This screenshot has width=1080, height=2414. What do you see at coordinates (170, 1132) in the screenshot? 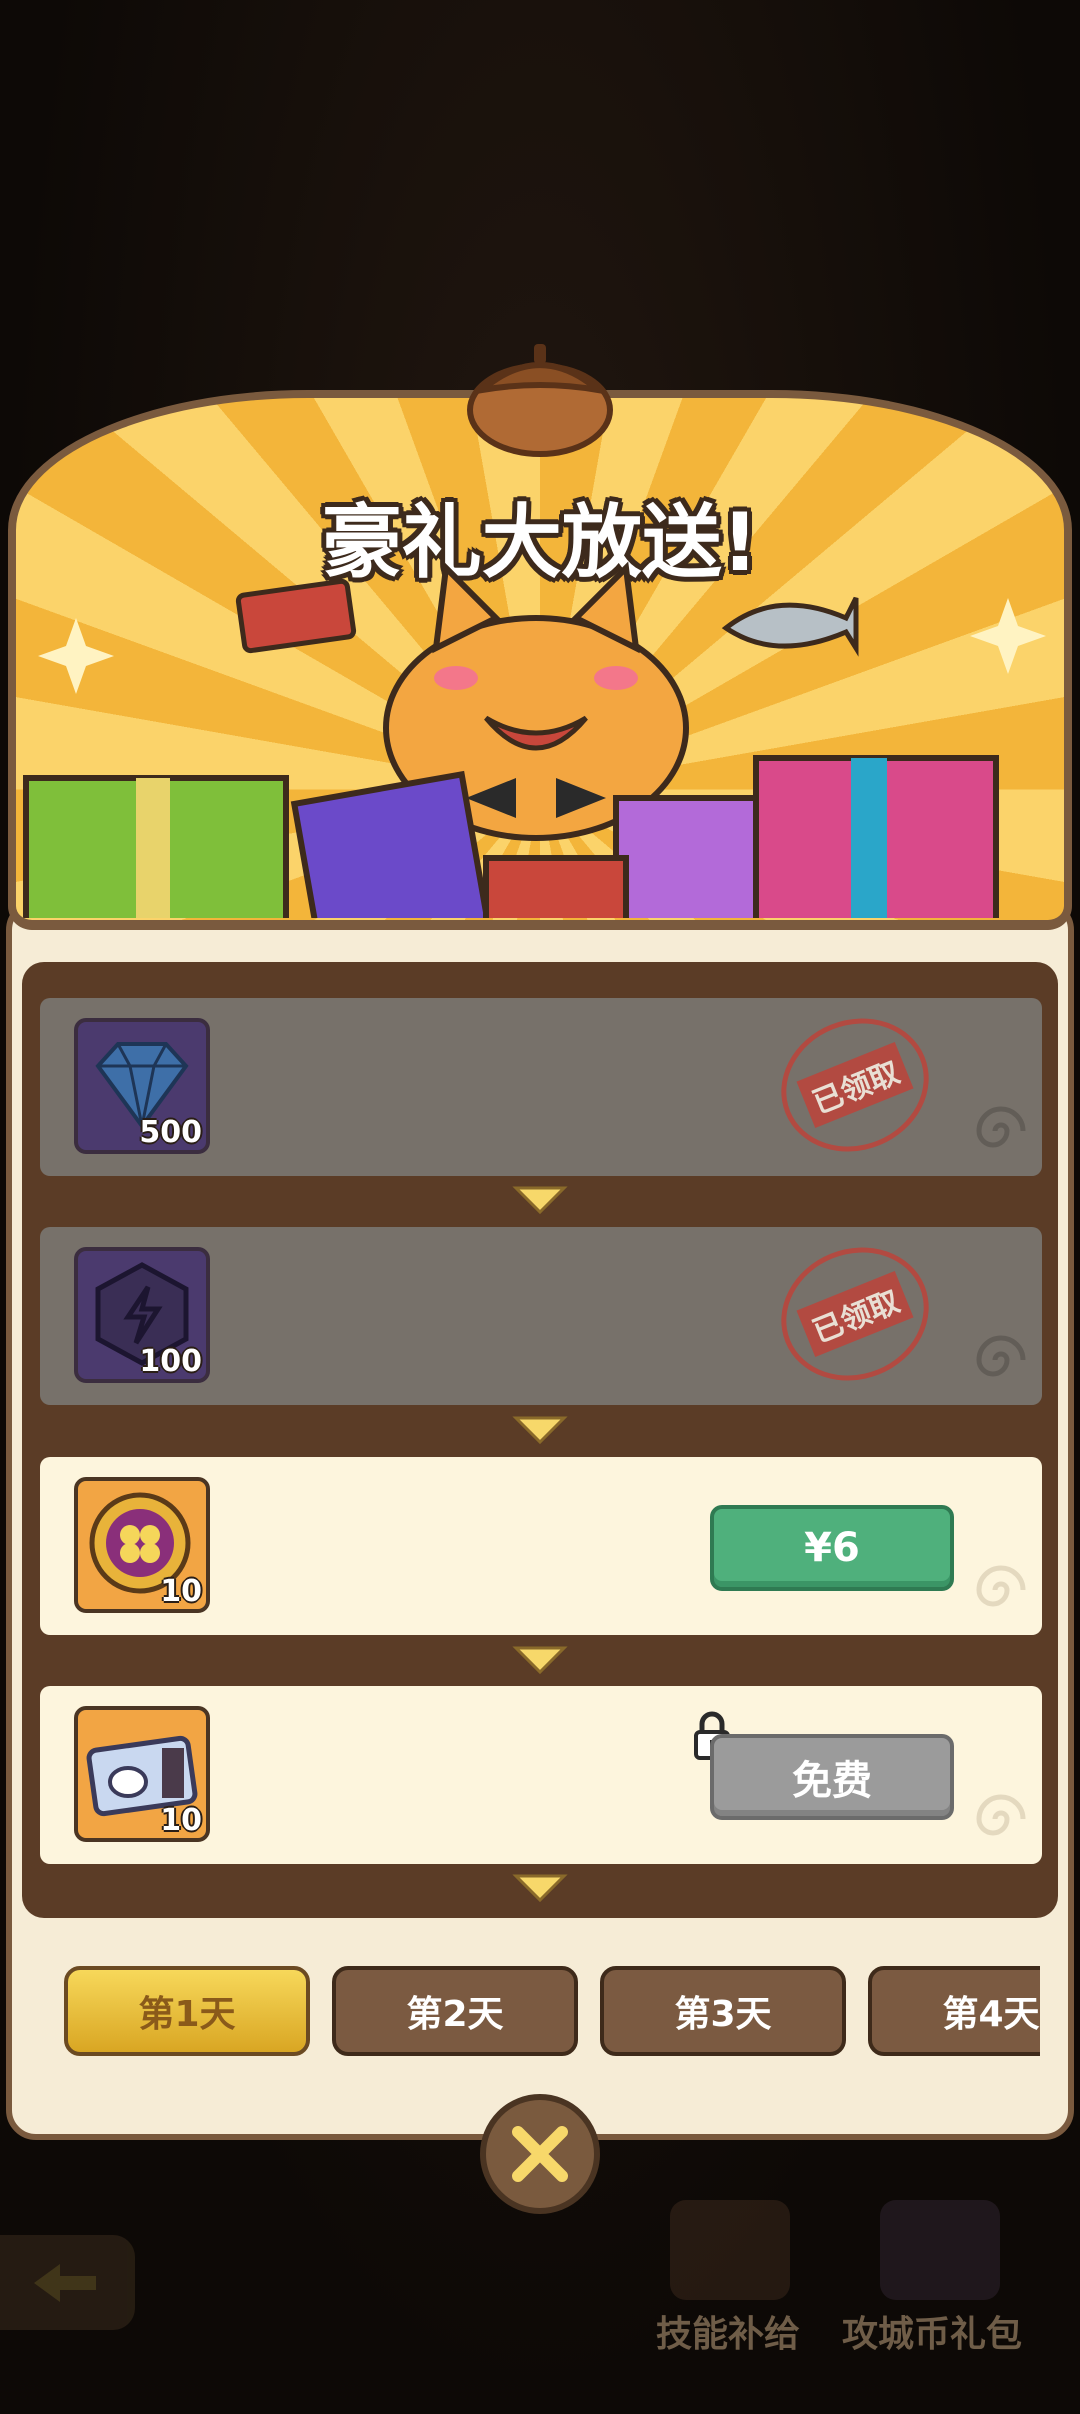
I see `reward-quantity: 500` at bounding box center [170, 1132].